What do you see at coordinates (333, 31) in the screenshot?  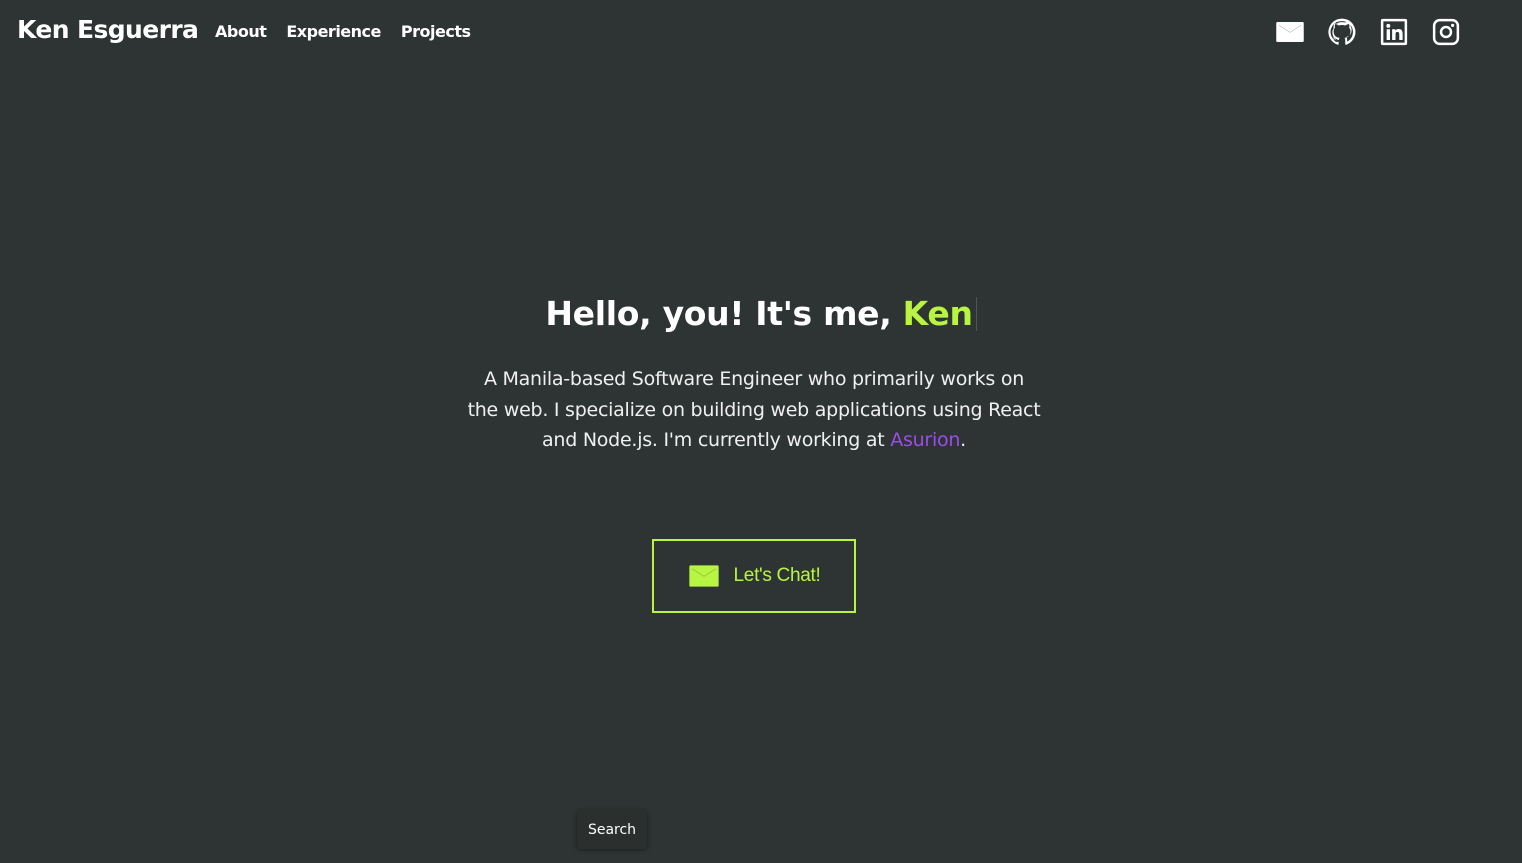 I see `nav-experience: Experience` at bounding box center [333, 31].